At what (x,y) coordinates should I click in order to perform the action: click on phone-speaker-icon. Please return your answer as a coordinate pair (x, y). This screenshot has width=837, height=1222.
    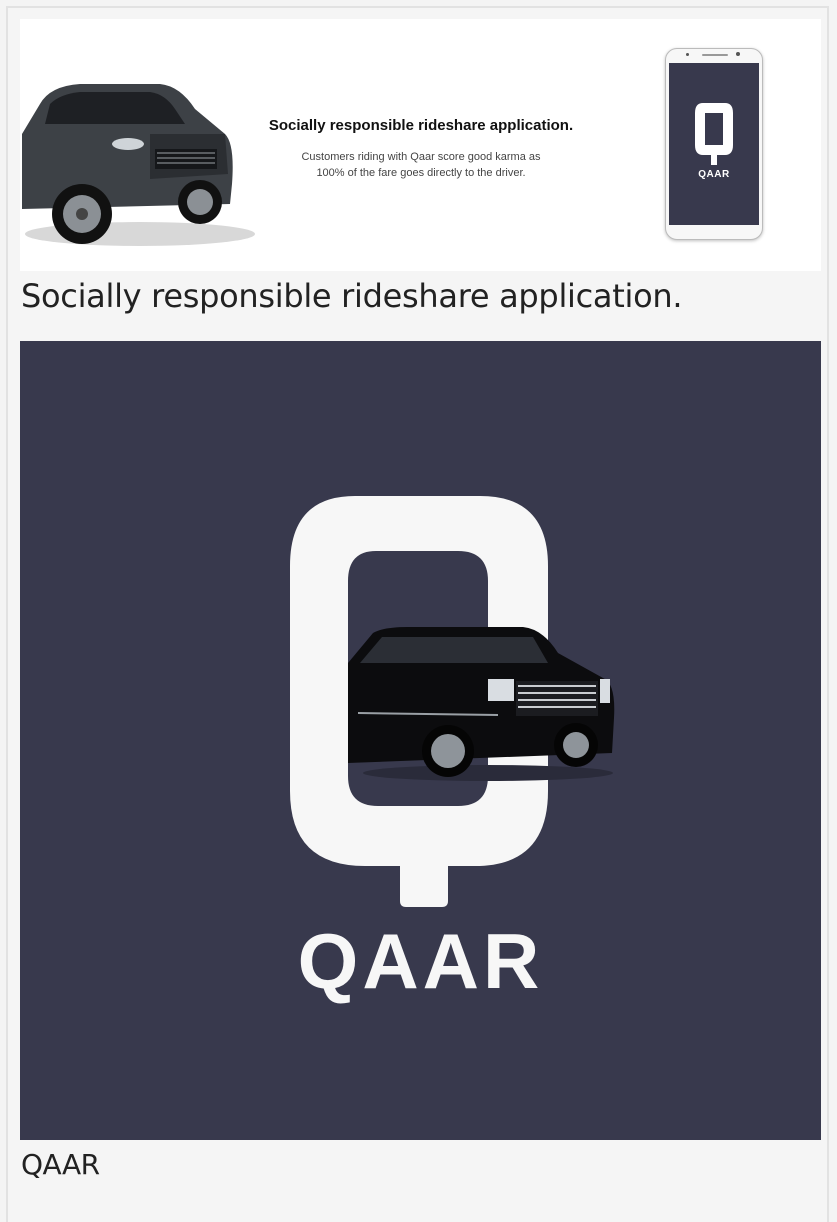
    Looking at the image, I should click on (715, 55).